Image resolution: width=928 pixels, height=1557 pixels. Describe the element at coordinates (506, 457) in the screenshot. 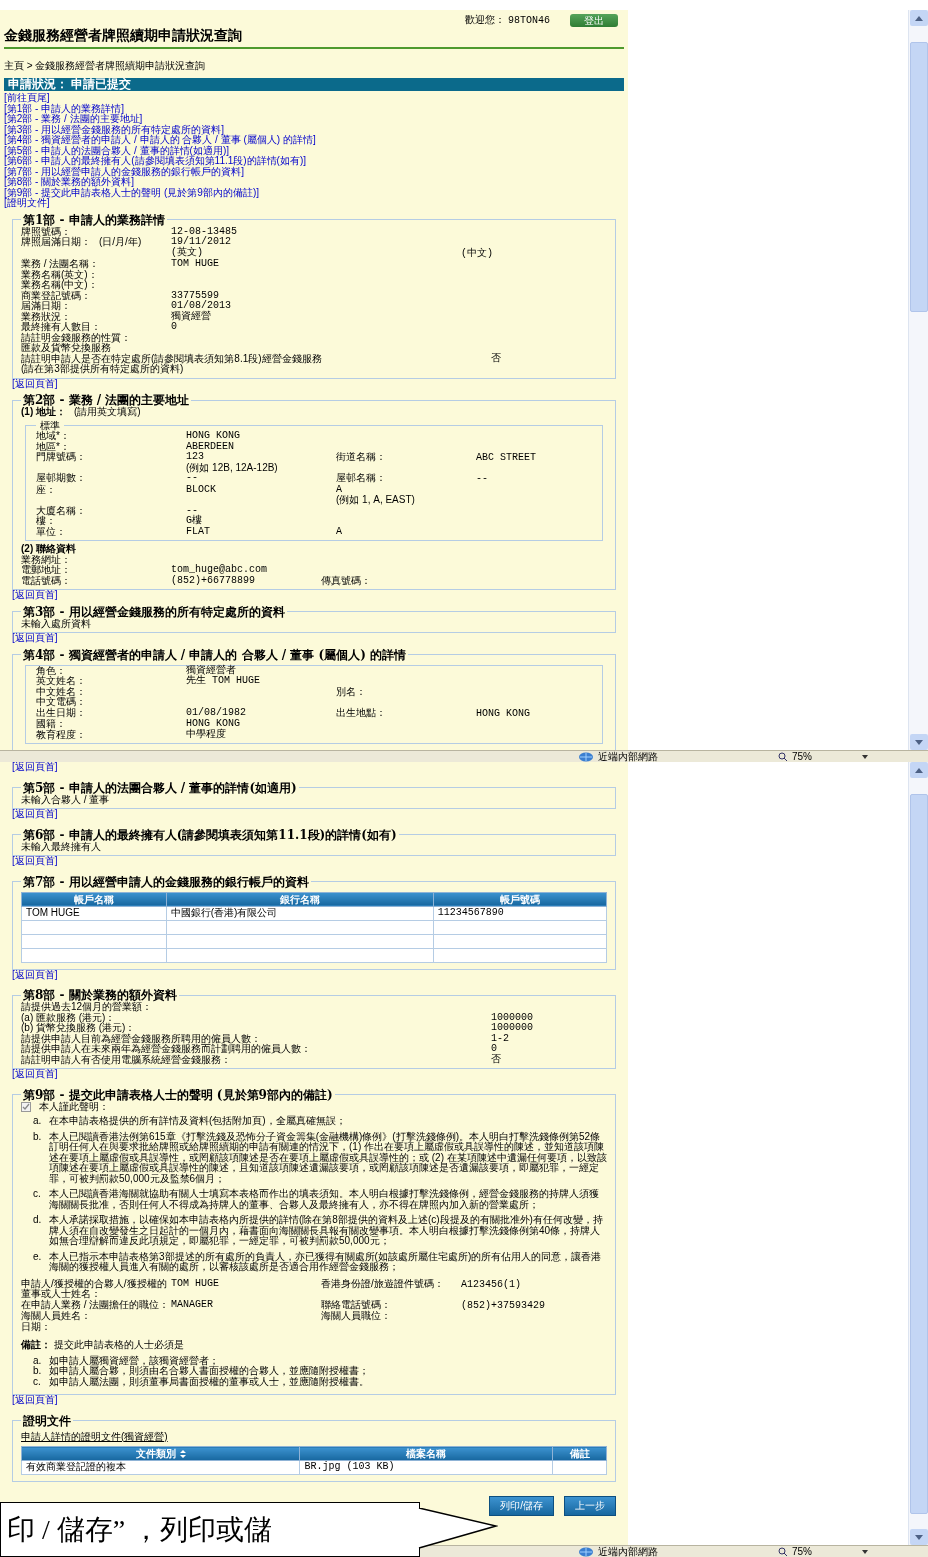

I see `field-value: ABC STREET` at that location.